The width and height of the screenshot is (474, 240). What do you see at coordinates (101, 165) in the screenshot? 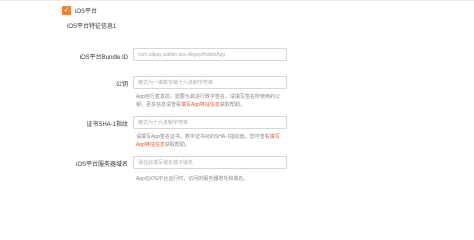
I see `server-domain-label: iOS平台服务器域名` at bounding box center [101, 165].